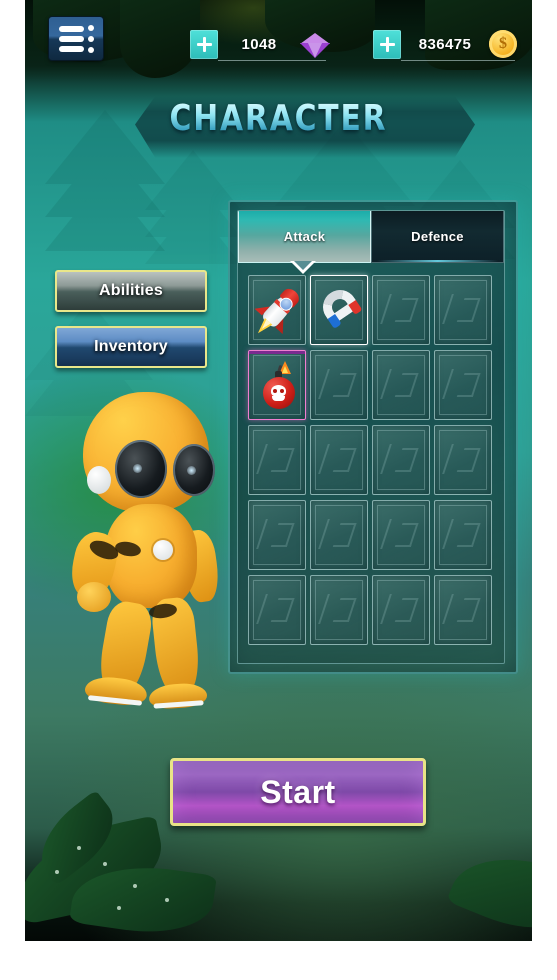  What do you see at coordinates (445, 44) in the screenshot?
I see `coin-amount: 836475` at bounding box center [445, 44].